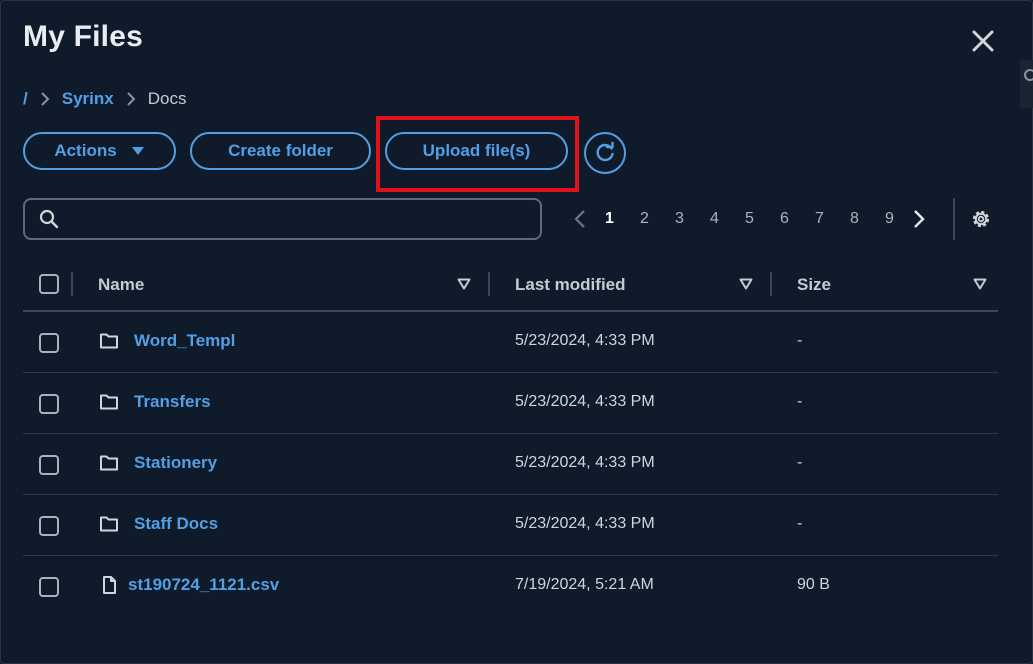 The height and width of the screenshot is (664, 1033). Describe the element at coordinates (644, 219) in the screenshot. I see `page-2-button: 2` at that location.